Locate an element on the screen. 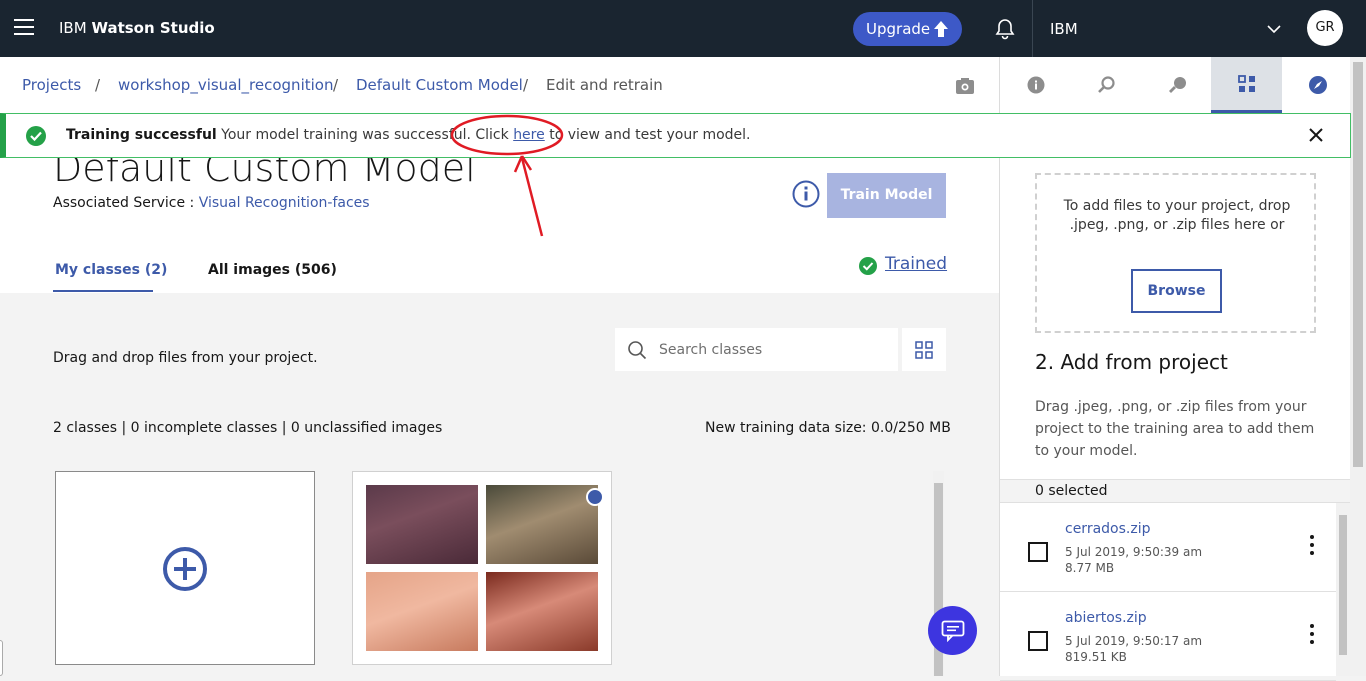  notification-message-end: to view and test your model. is located at coordinates (647, 135).